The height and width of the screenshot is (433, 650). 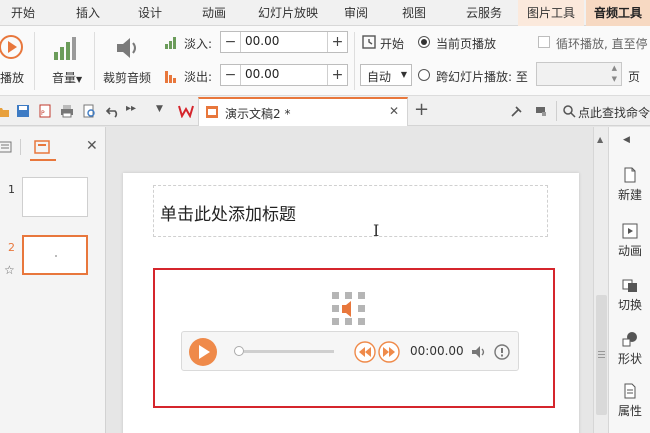 I want to click on volume-button: 音量 ▼, so click(x=64, y=61).